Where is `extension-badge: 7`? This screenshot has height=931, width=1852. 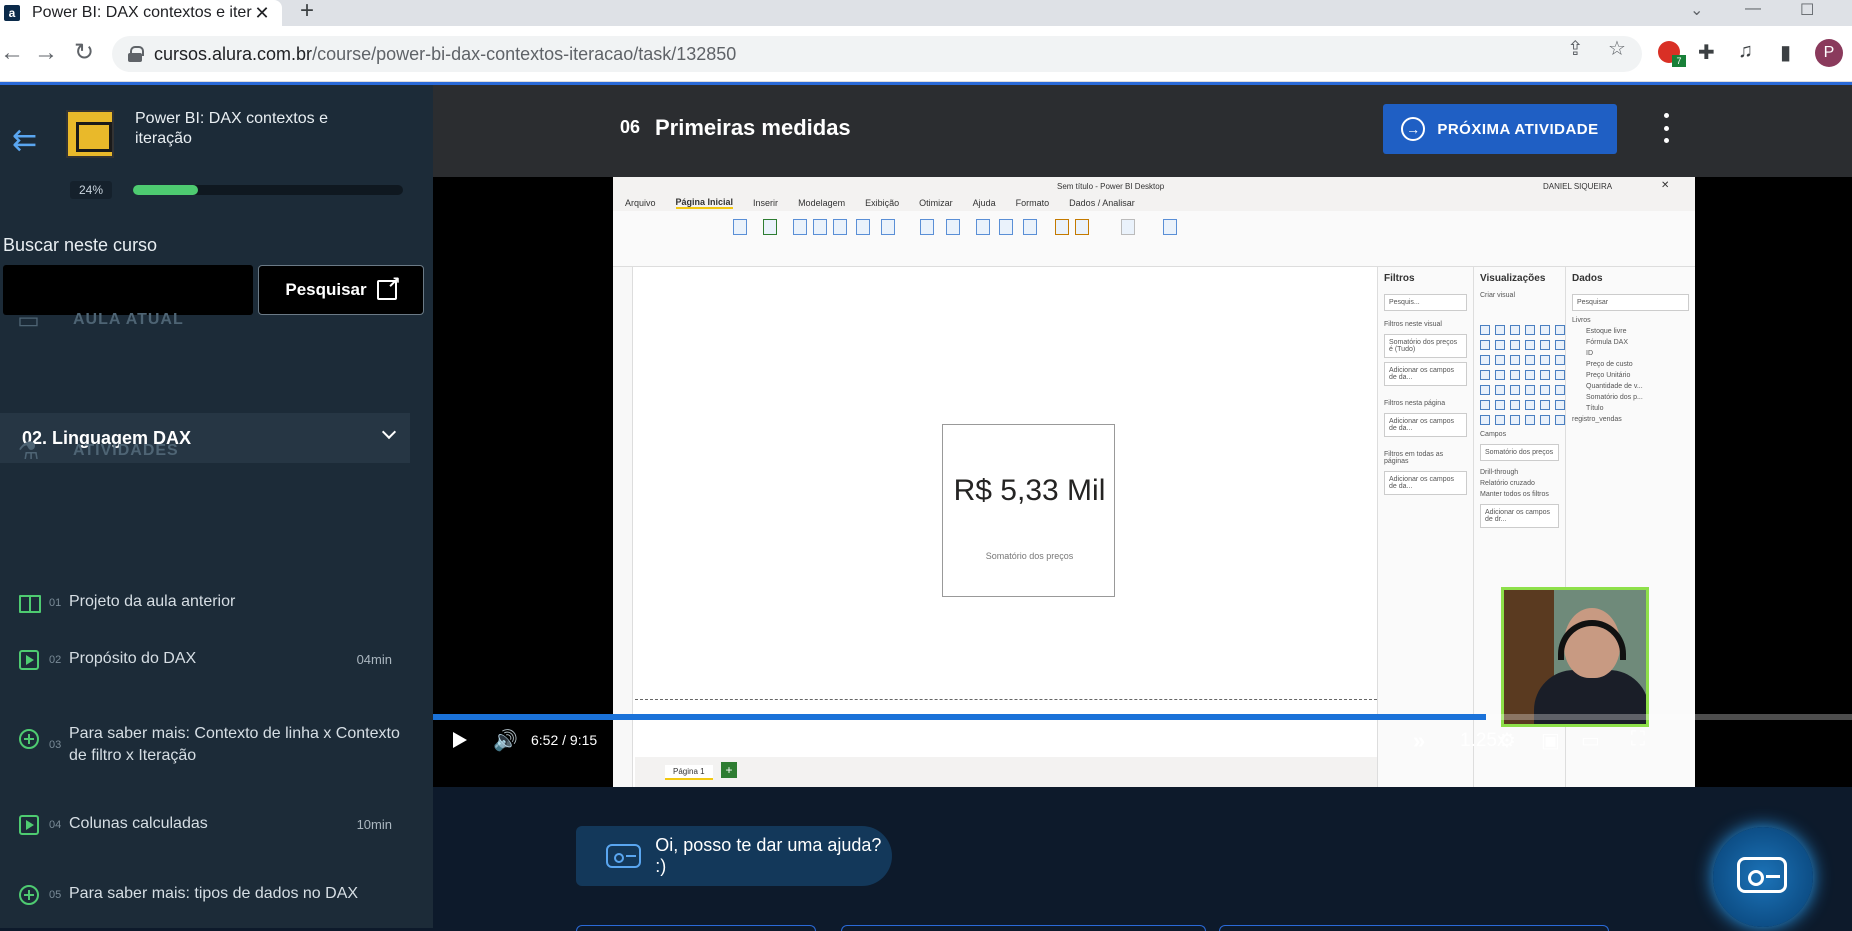
extension-badge: 7 is located at coordinates (1679, 61).